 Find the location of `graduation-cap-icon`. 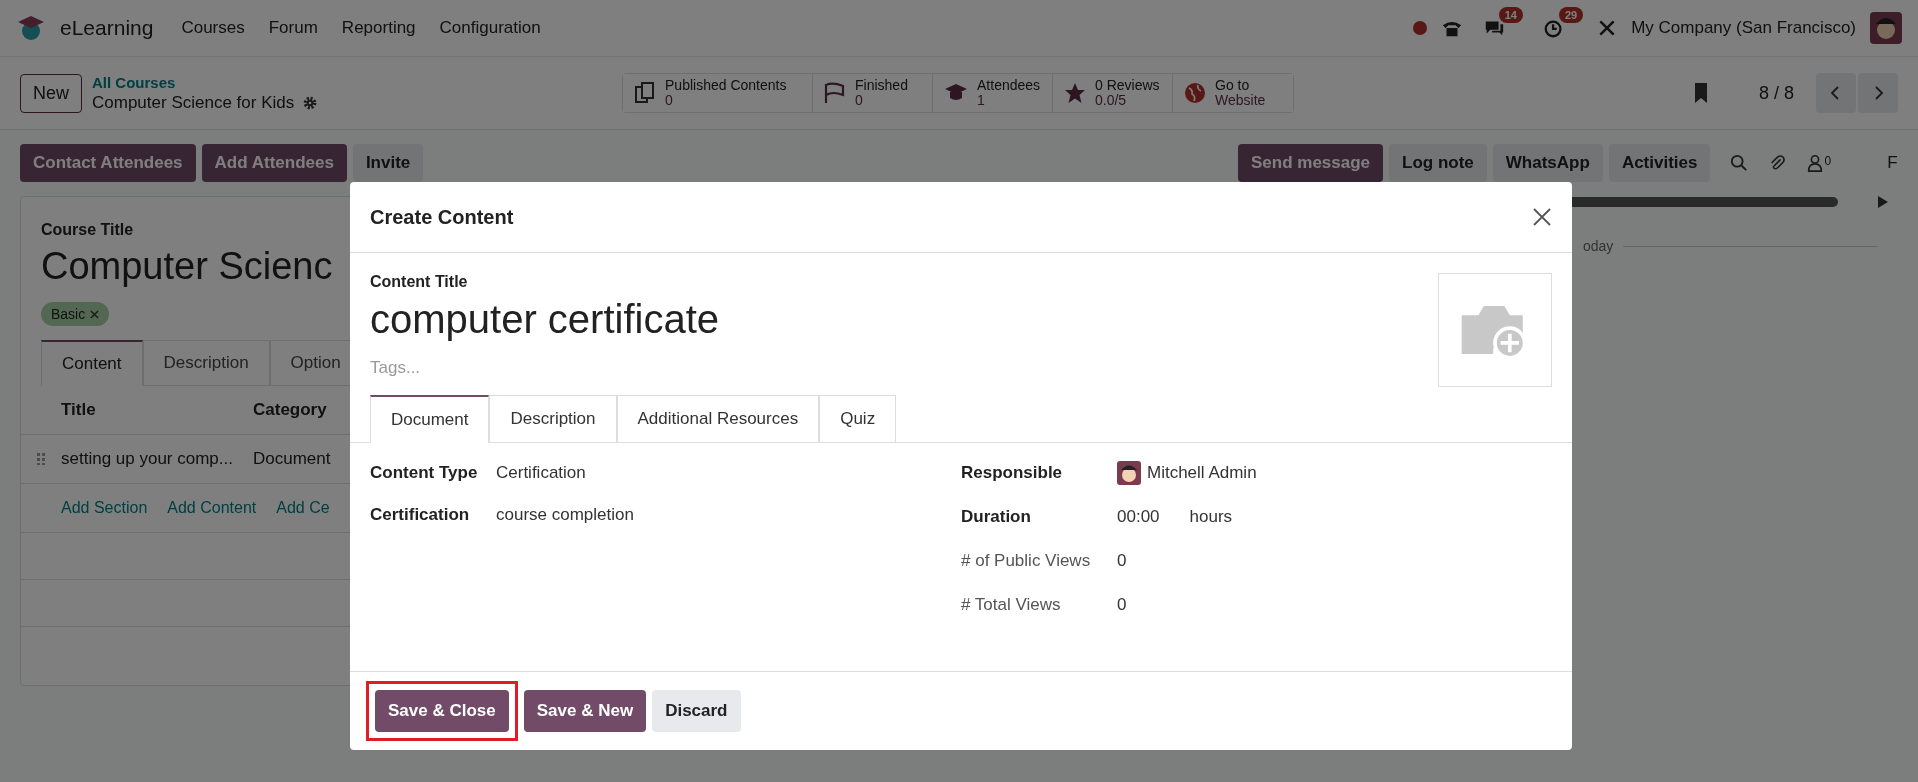

graduation-cap-icon is located at coordinates (31, 28).